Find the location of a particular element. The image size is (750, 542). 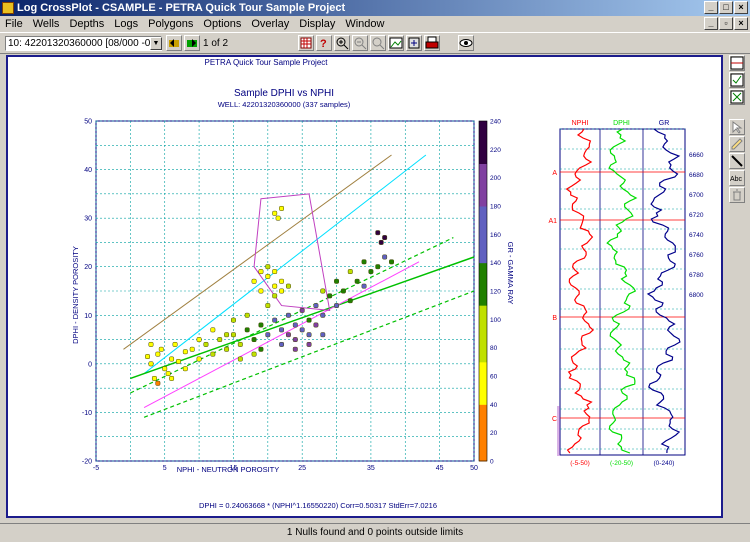

mdi-minimize-button: _ is located at coordinates (711, 23).